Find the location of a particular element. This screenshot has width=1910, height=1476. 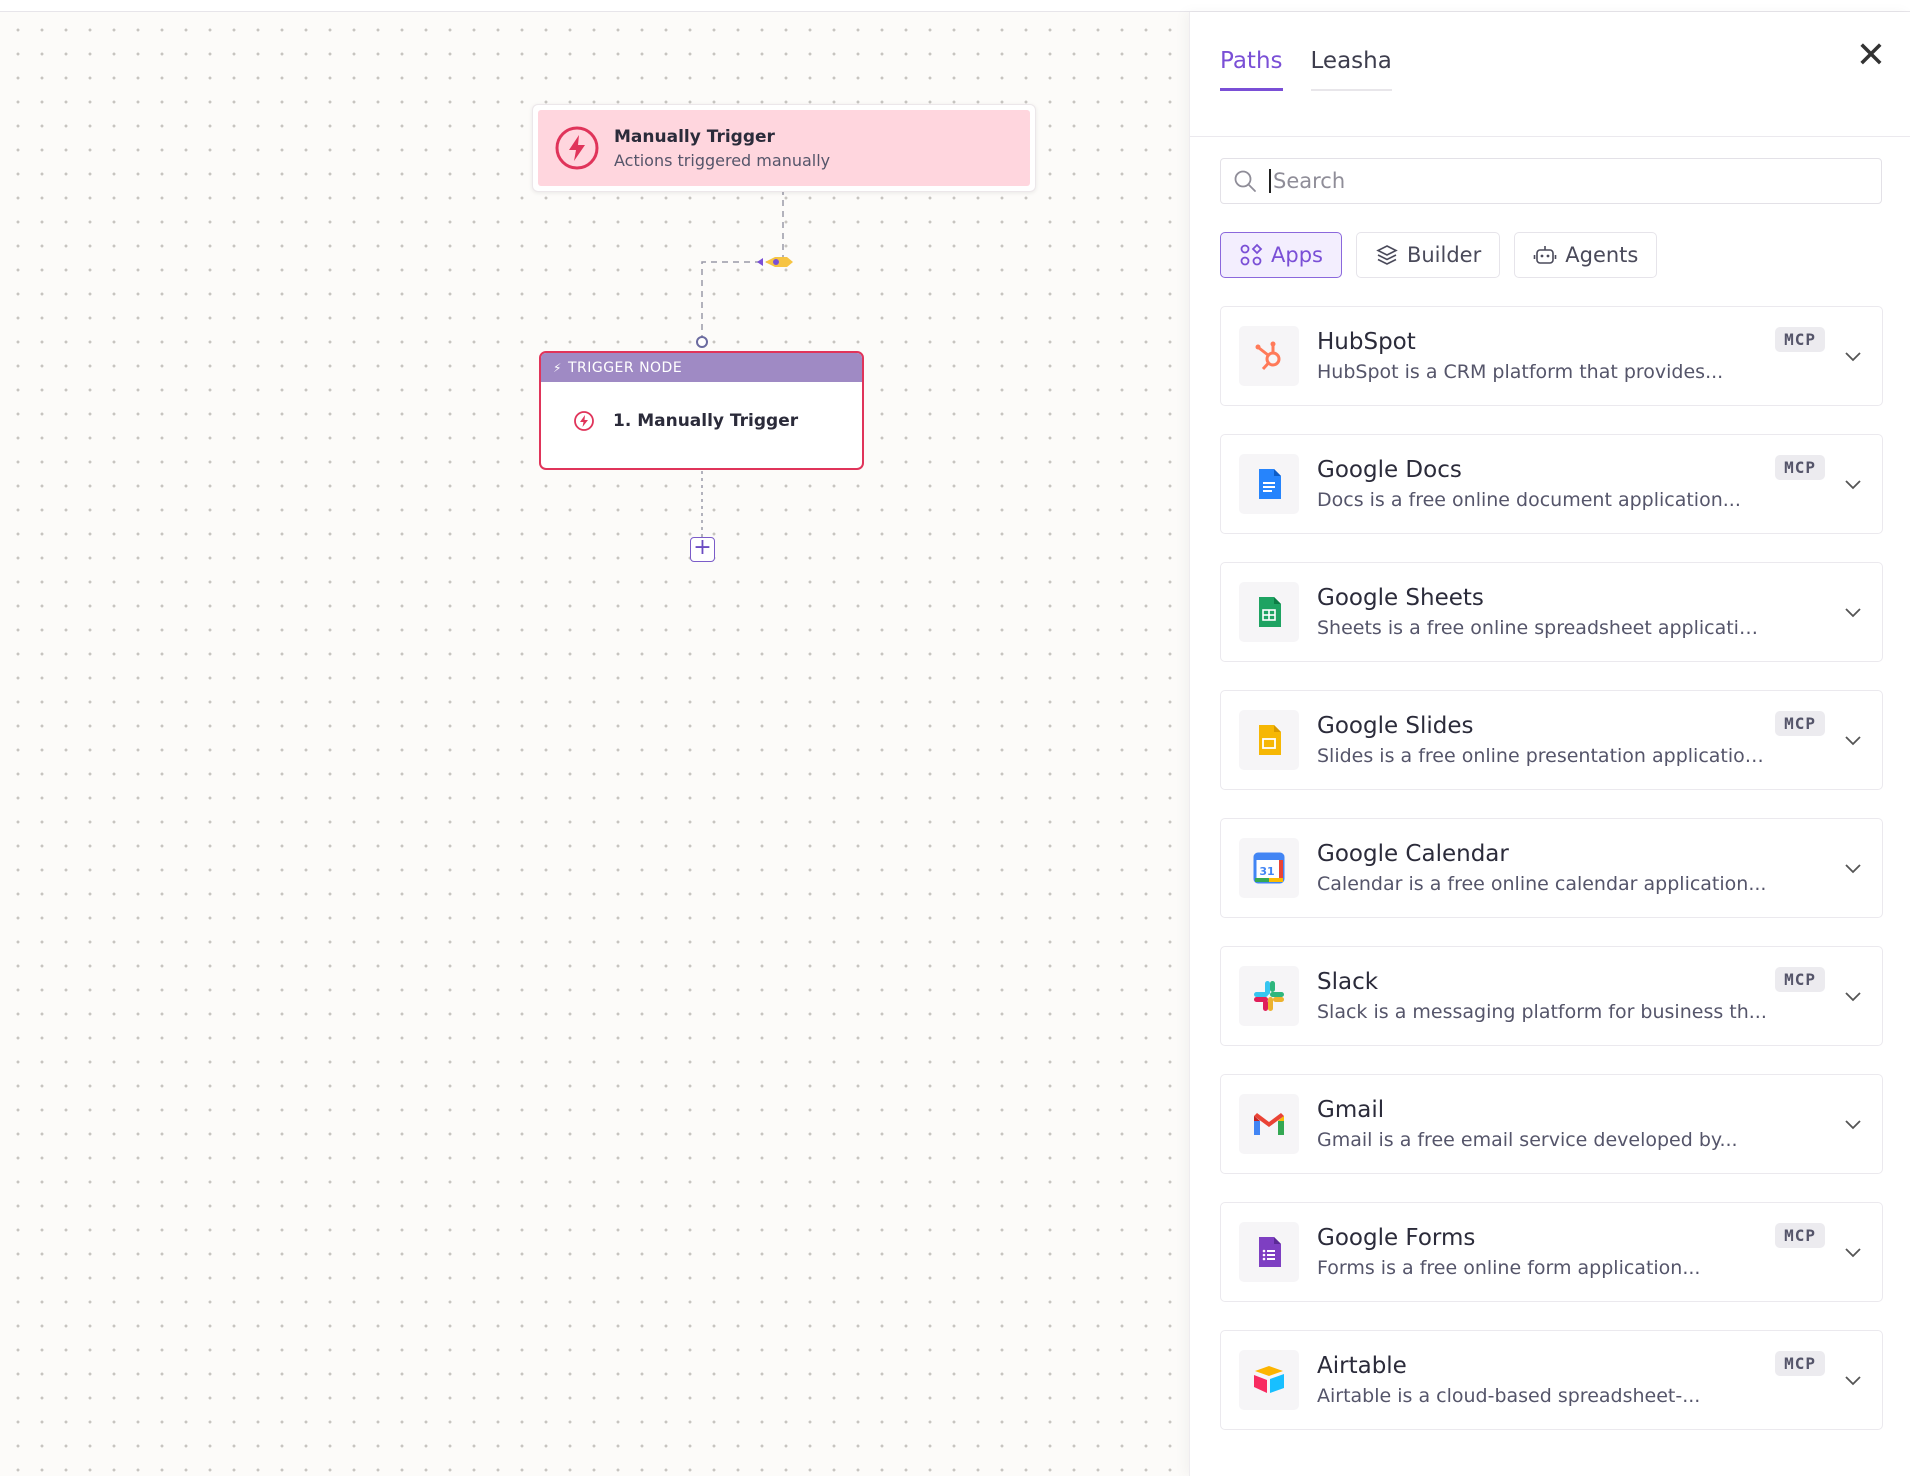

manual-trigger-title: Manually Trigger is located at coordinates (694, 136).